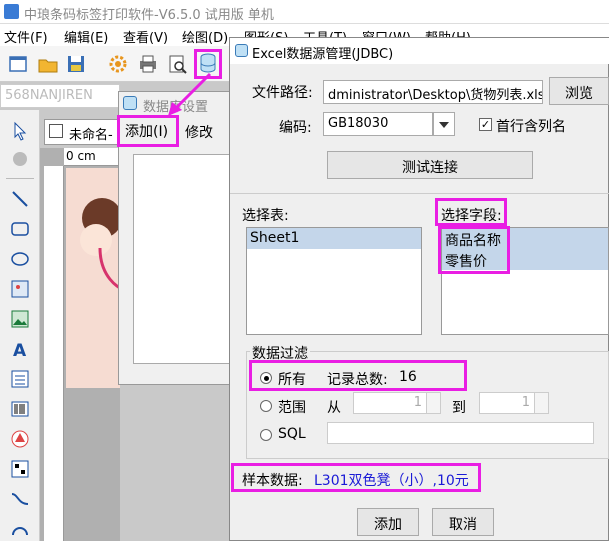  Describe the element at coordinates (292, 434) in the screenshot. I see `filter-sql-label: SQL` at that location.